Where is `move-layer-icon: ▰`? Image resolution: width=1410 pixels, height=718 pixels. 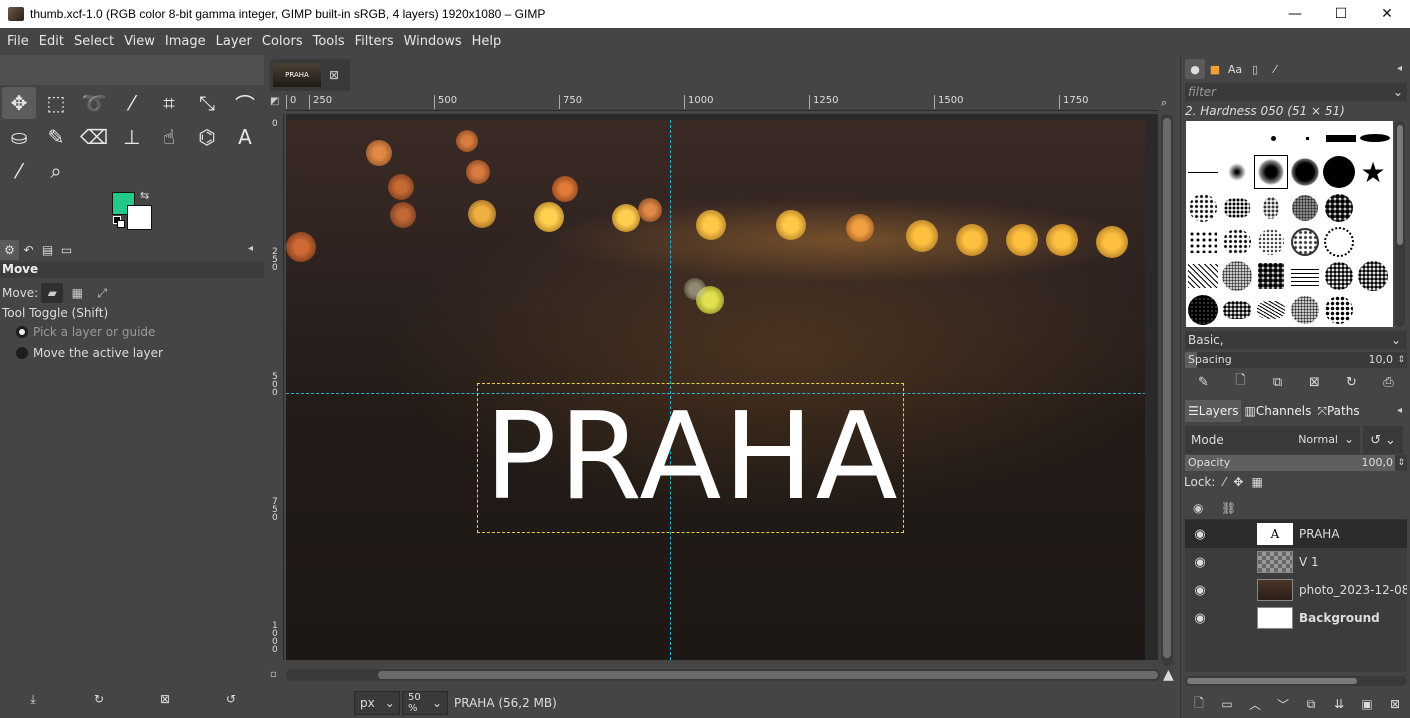
move-layer-icon: ▰ is located at coordinates (52, 293).